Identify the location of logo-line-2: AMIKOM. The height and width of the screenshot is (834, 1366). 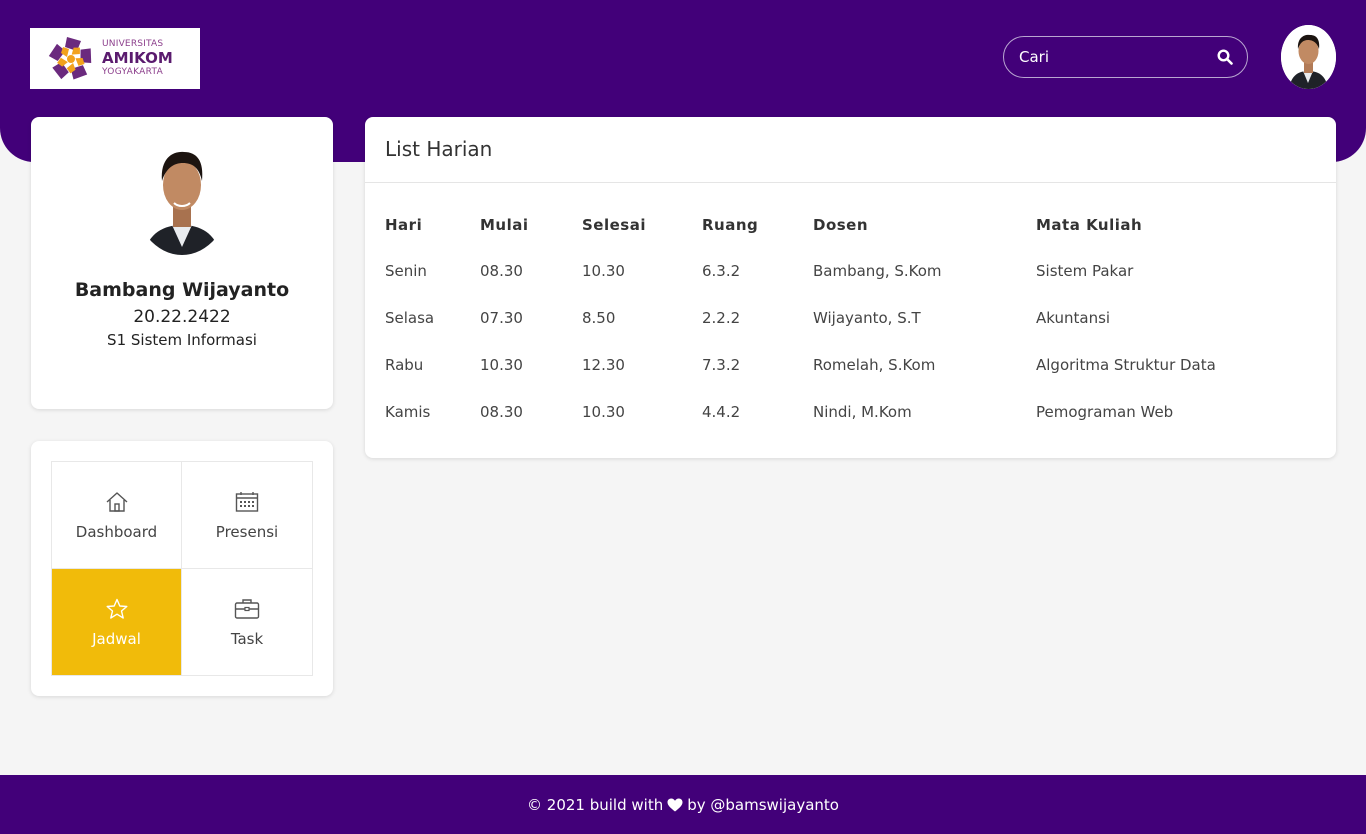
(137, 58).